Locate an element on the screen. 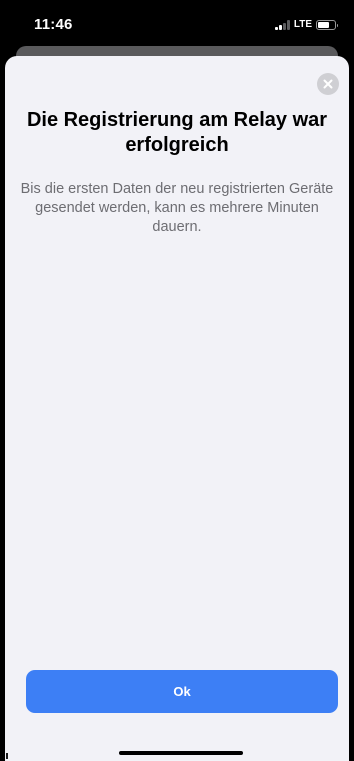 This screenshot has width=354, height=761. home-indicator is located at coordinates (181, 753).